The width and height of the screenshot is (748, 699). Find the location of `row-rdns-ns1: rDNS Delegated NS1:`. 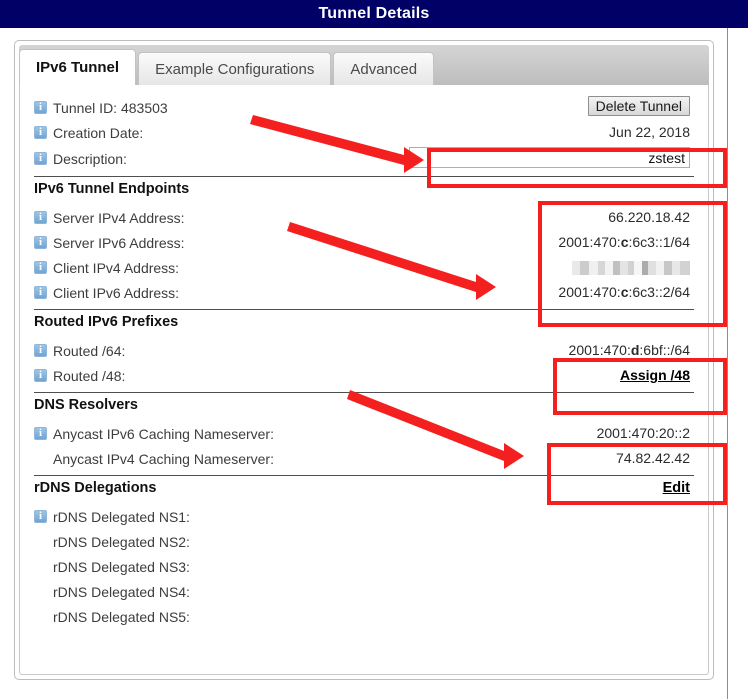

row-rdns-ns1: rDNS Delegated NS1: is located at coordinates (364, 516).